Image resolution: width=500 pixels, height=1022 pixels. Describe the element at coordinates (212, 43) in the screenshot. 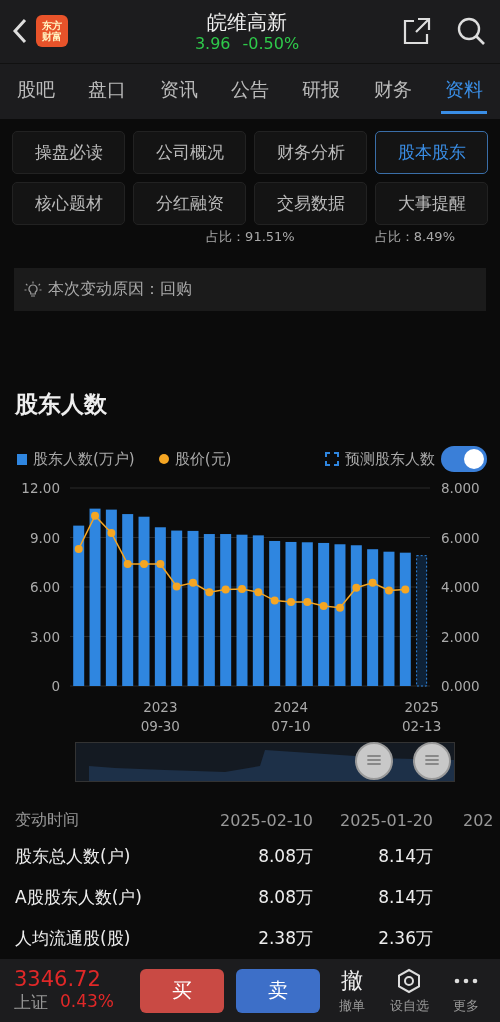

I see `stock-price: 3.96` at that location.